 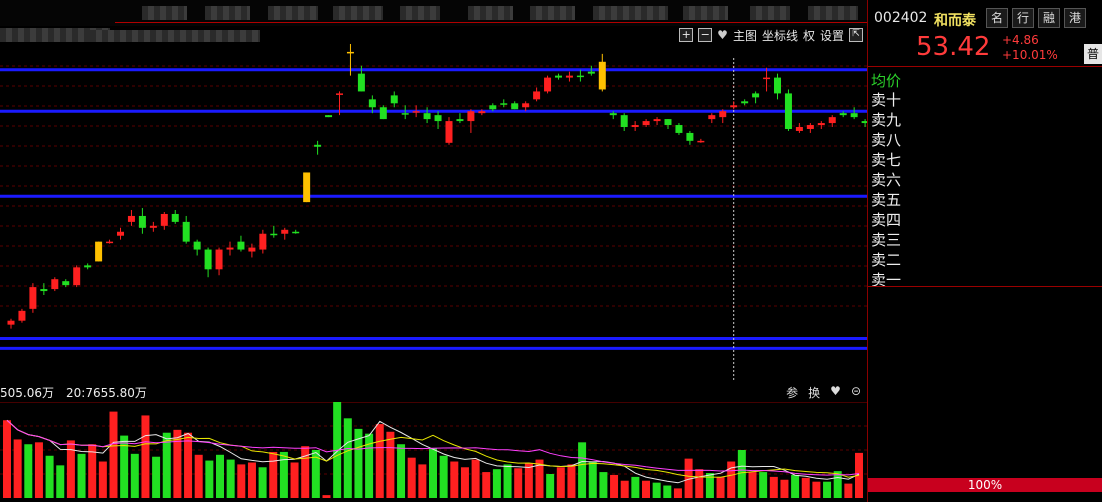 I want to click on sell-level: 卖二, so click(x=886, y=260).